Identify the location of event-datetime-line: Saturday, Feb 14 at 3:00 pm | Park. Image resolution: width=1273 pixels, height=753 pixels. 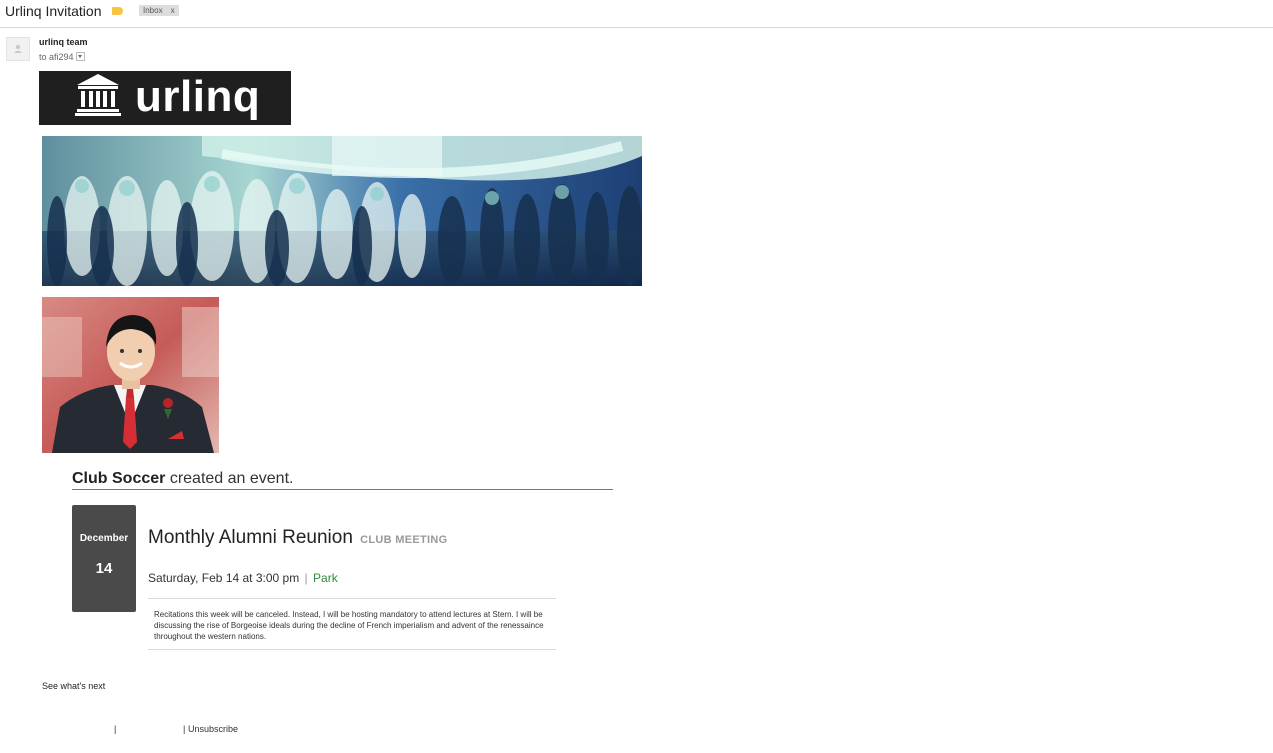
(243, 578).